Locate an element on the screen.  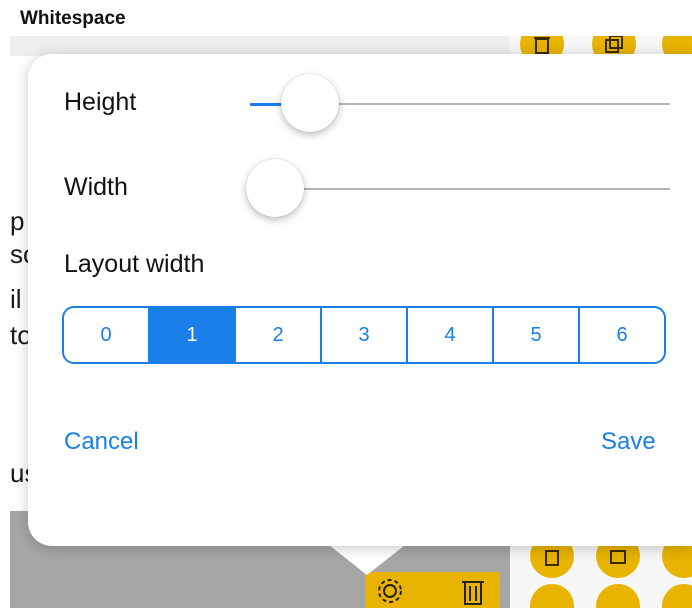
segment-option: 0 is located at coordinates (106, 335).